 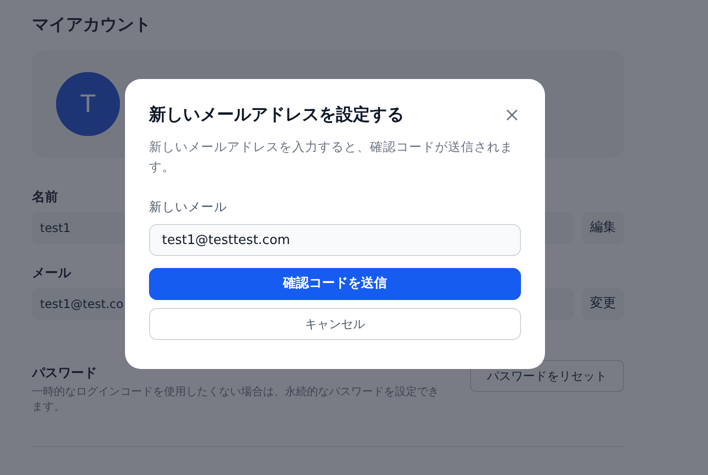 I want to click on cancel-button: キャンセル, so click(x=335, y=324).